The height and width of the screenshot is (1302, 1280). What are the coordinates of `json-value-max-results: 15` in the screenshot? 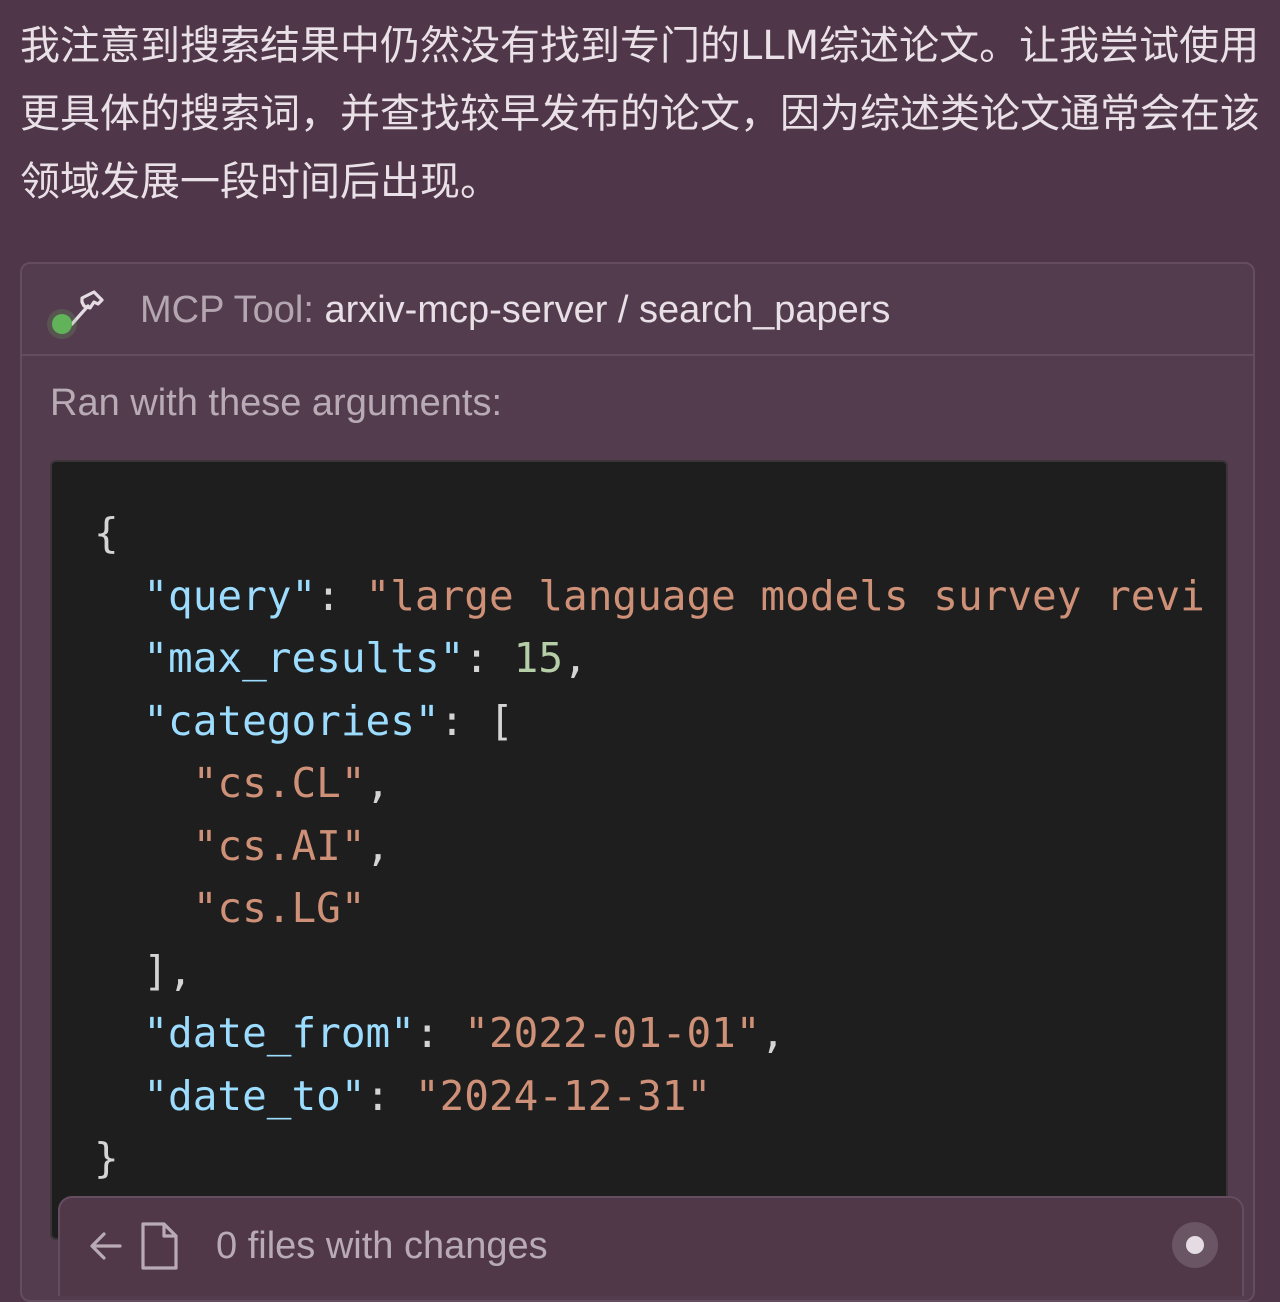 It's located at (538, 658).